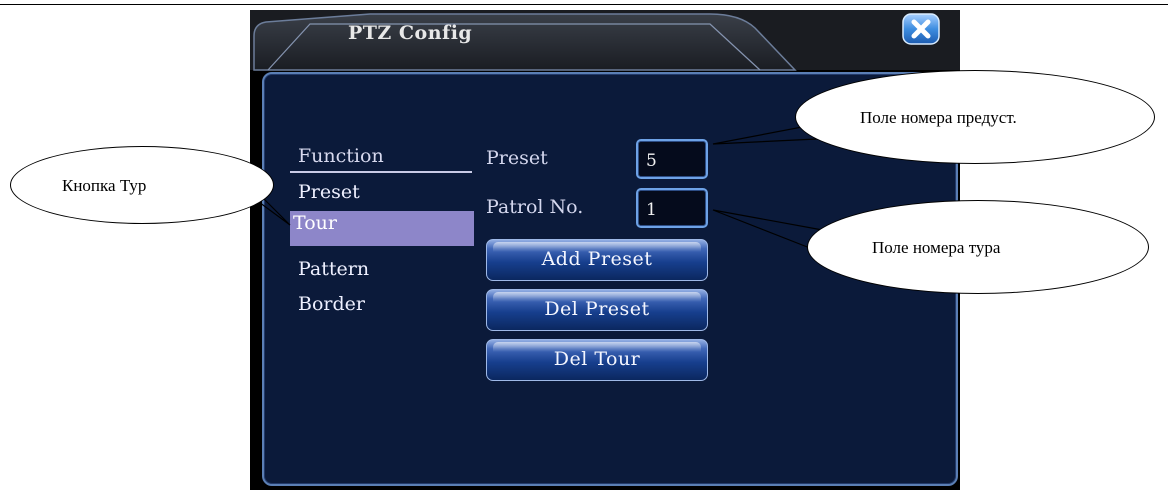 The height and width of the screenshot is (490, 1168). What do you see at coordinates (936, 247) in the screenshot?
I see `callout-tour-field-text: Поле номера тура` at bounding box center [936, 247].